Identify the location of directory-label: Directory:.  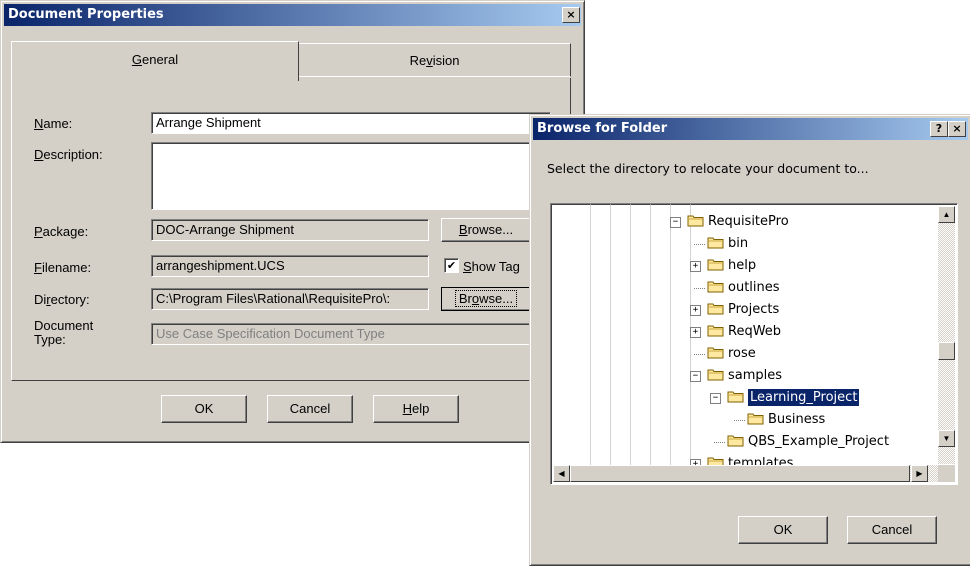
(62, 299).